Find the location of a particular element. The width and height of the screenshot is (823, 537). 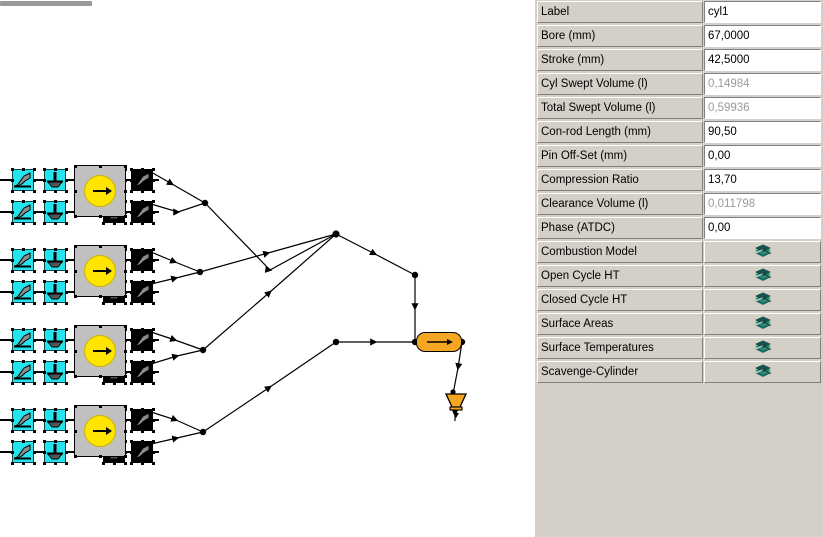

property-row: Compression Ratio 13,70 is located at coordinates (679, 180).